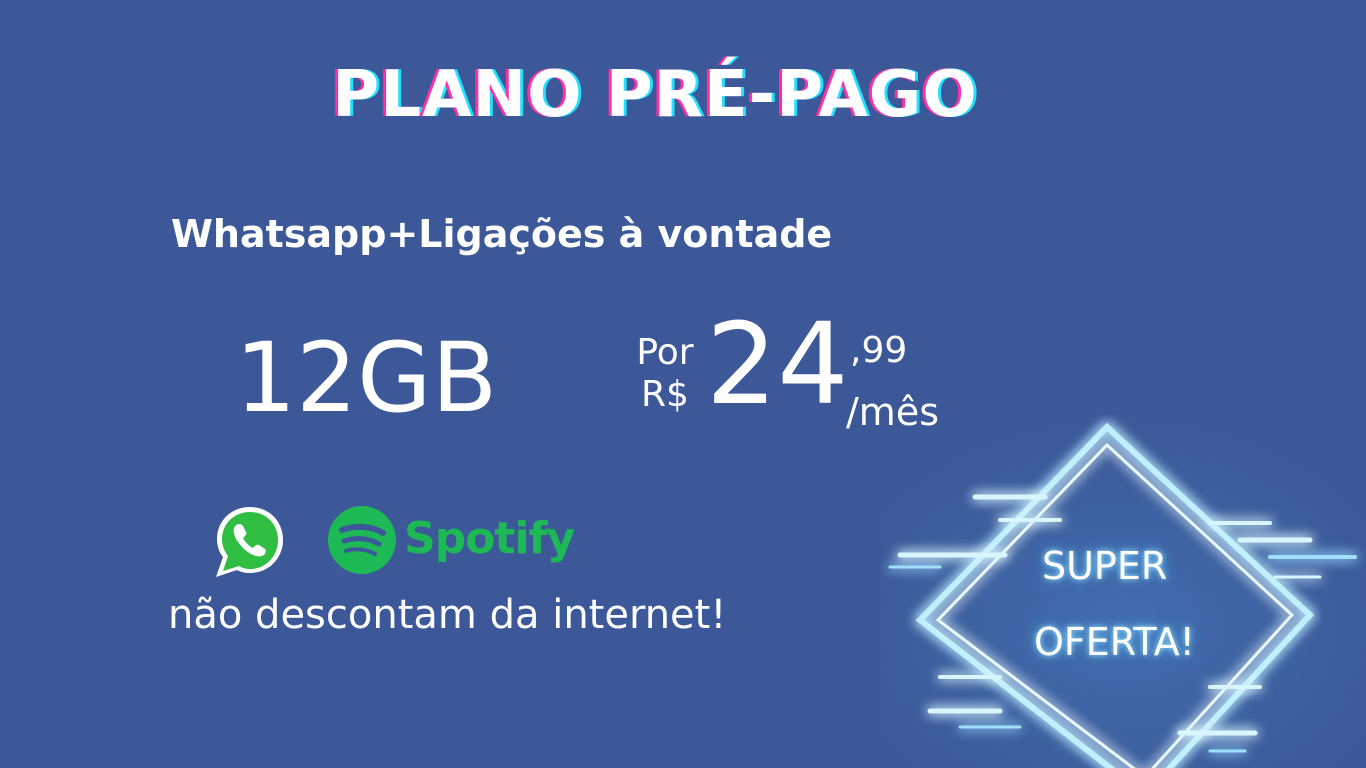  I want to click on spotify-icon, so click(362, 540).